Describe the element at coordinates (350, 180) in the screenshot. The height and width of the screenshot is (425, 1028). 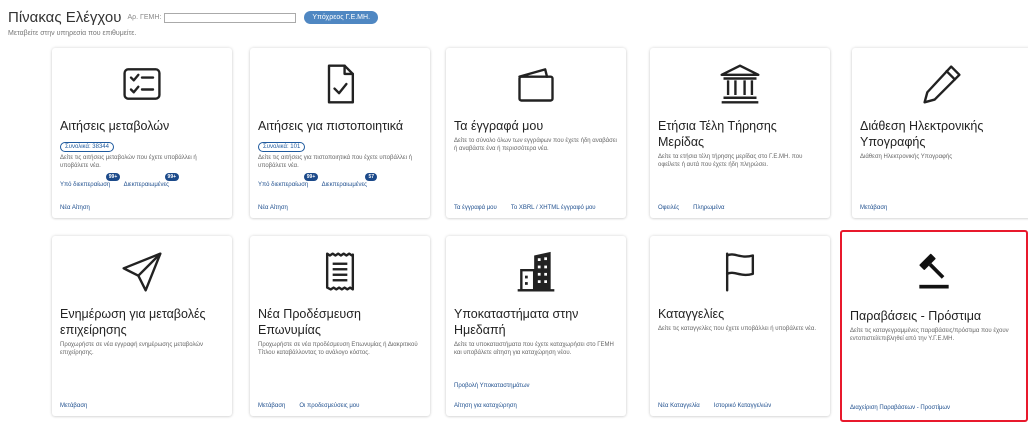
I see `completed-link: Διεκπεραιωμένες 57` at that location.